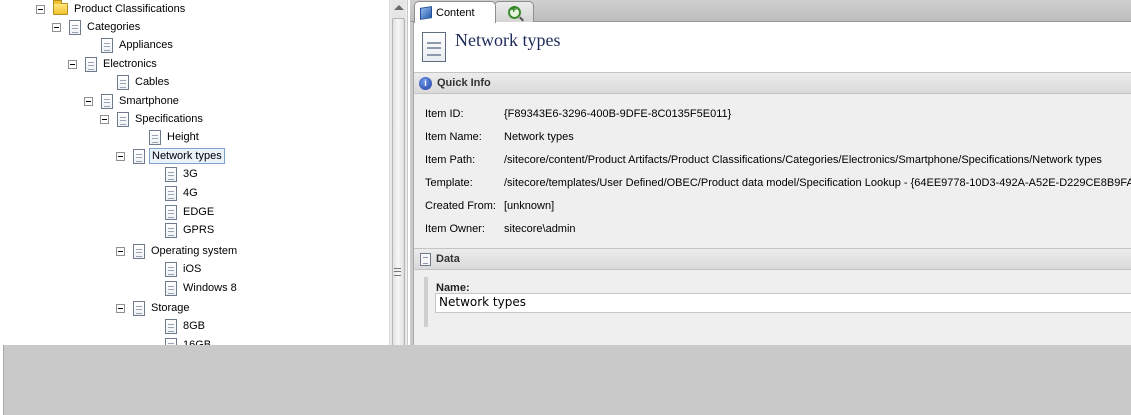  Describe the element at coordinates (450, 160) in the screenshot. I see `quick-info-key: Item Path:` at that location.